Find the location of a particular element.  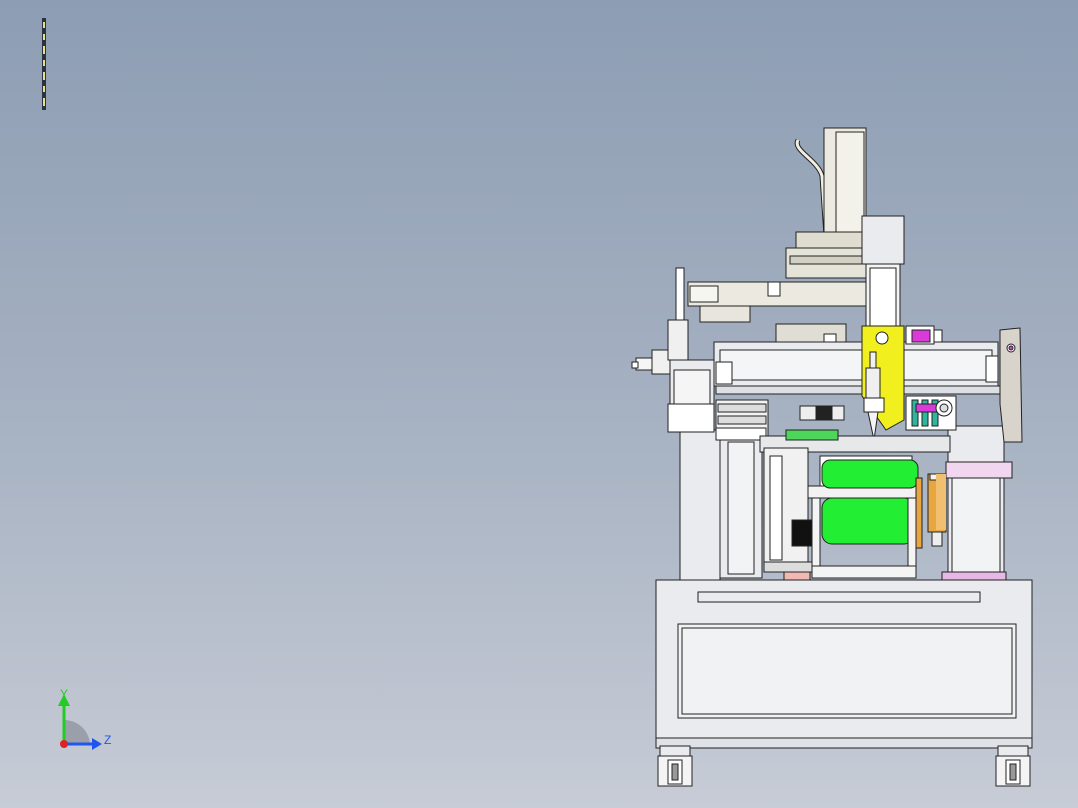

right-side-plate is located at coordinates (1011, 385).